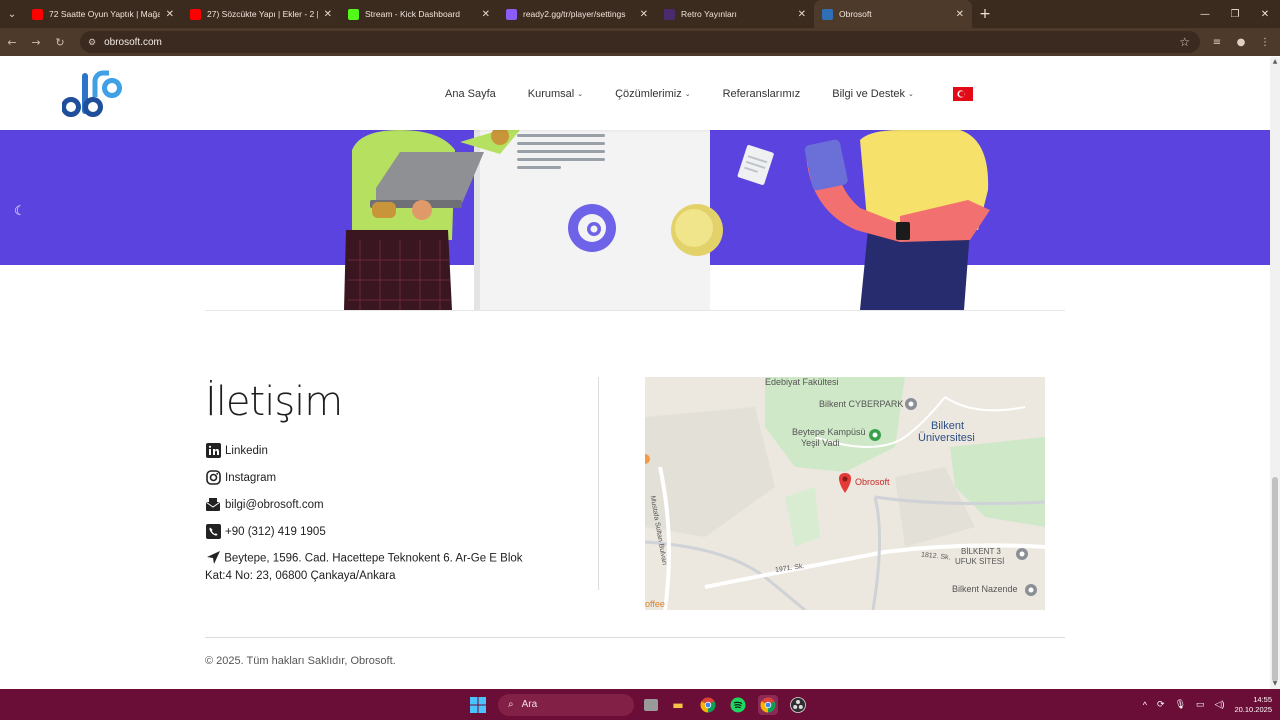 This screenshot has height=720, width=1280. Describe the element at coordinates (274, 402) in the screenshot. I see `contact-heading: İletişim` at that location.